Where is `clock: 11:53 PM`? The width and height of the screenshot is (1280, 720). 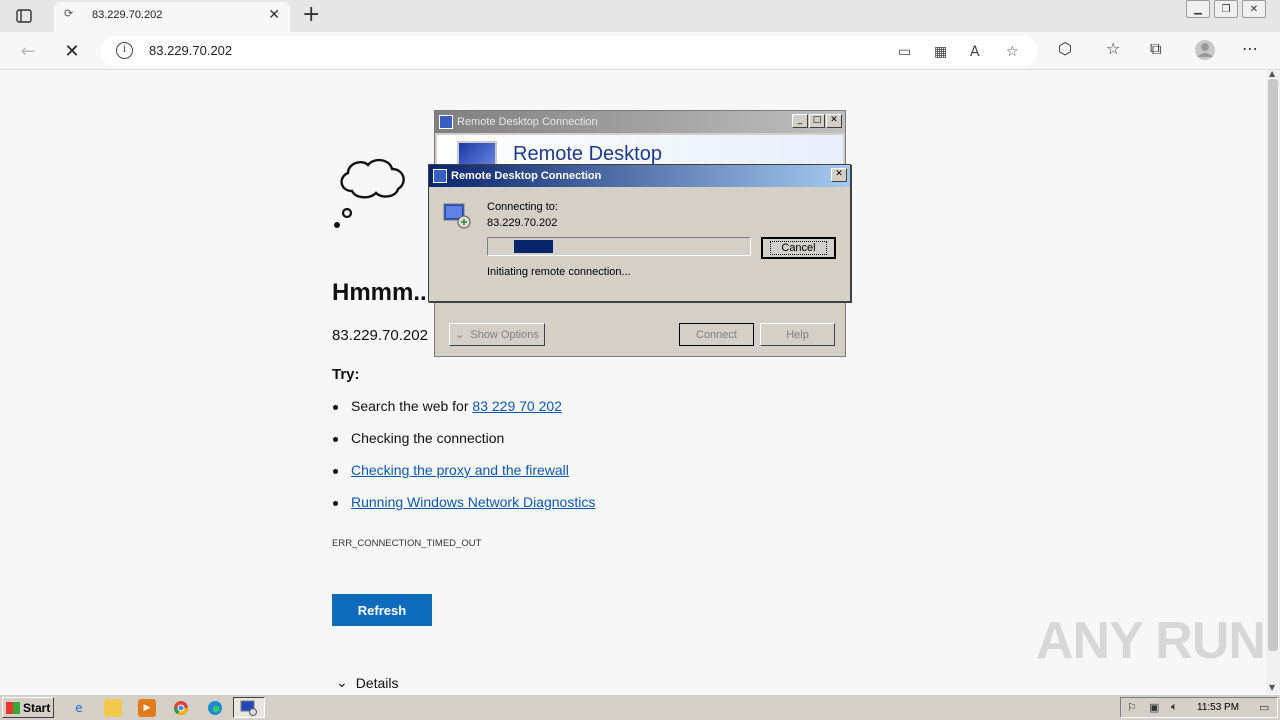
clock: 11:53 PM is located at coordinates (1218, 707).